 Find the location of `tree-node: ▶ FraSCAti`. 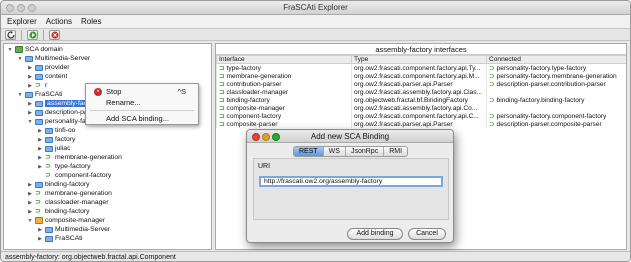

tree-node: ▶ FraSCAti is located at coordinates (60, 238).